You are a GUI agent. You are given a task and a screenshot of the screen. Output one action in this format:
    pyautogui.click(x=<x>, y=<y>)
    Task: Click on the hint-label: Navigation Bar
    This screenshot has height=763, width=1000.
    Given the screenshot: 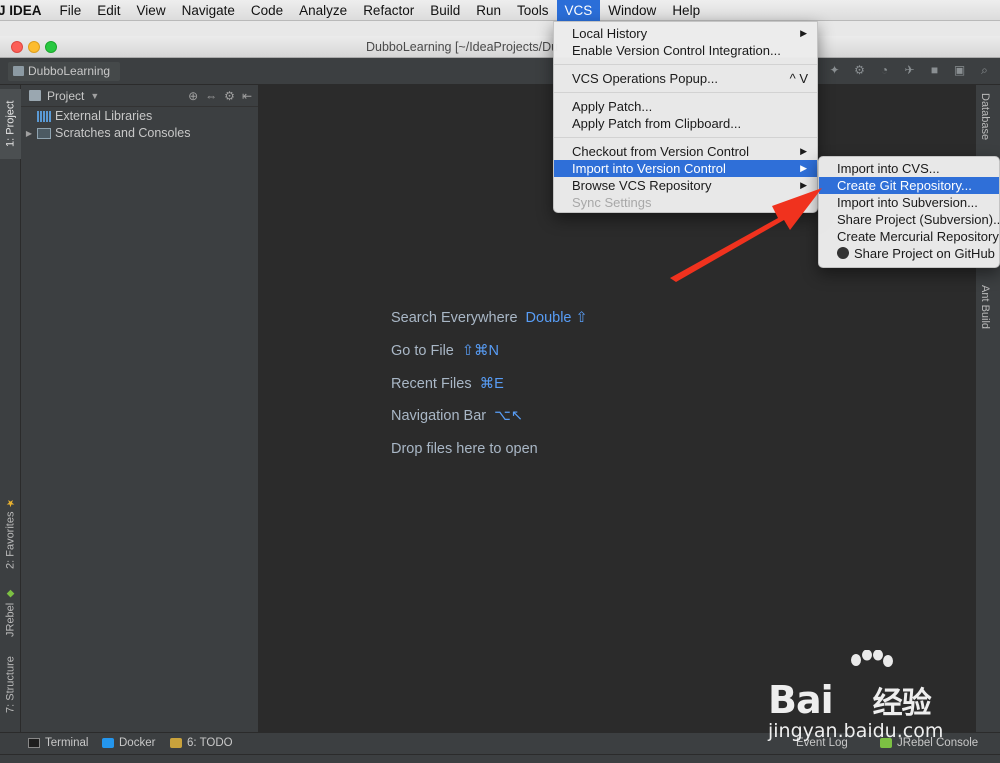 What is the action you would take?
    pyautogui.click(x=439, y=416)
    